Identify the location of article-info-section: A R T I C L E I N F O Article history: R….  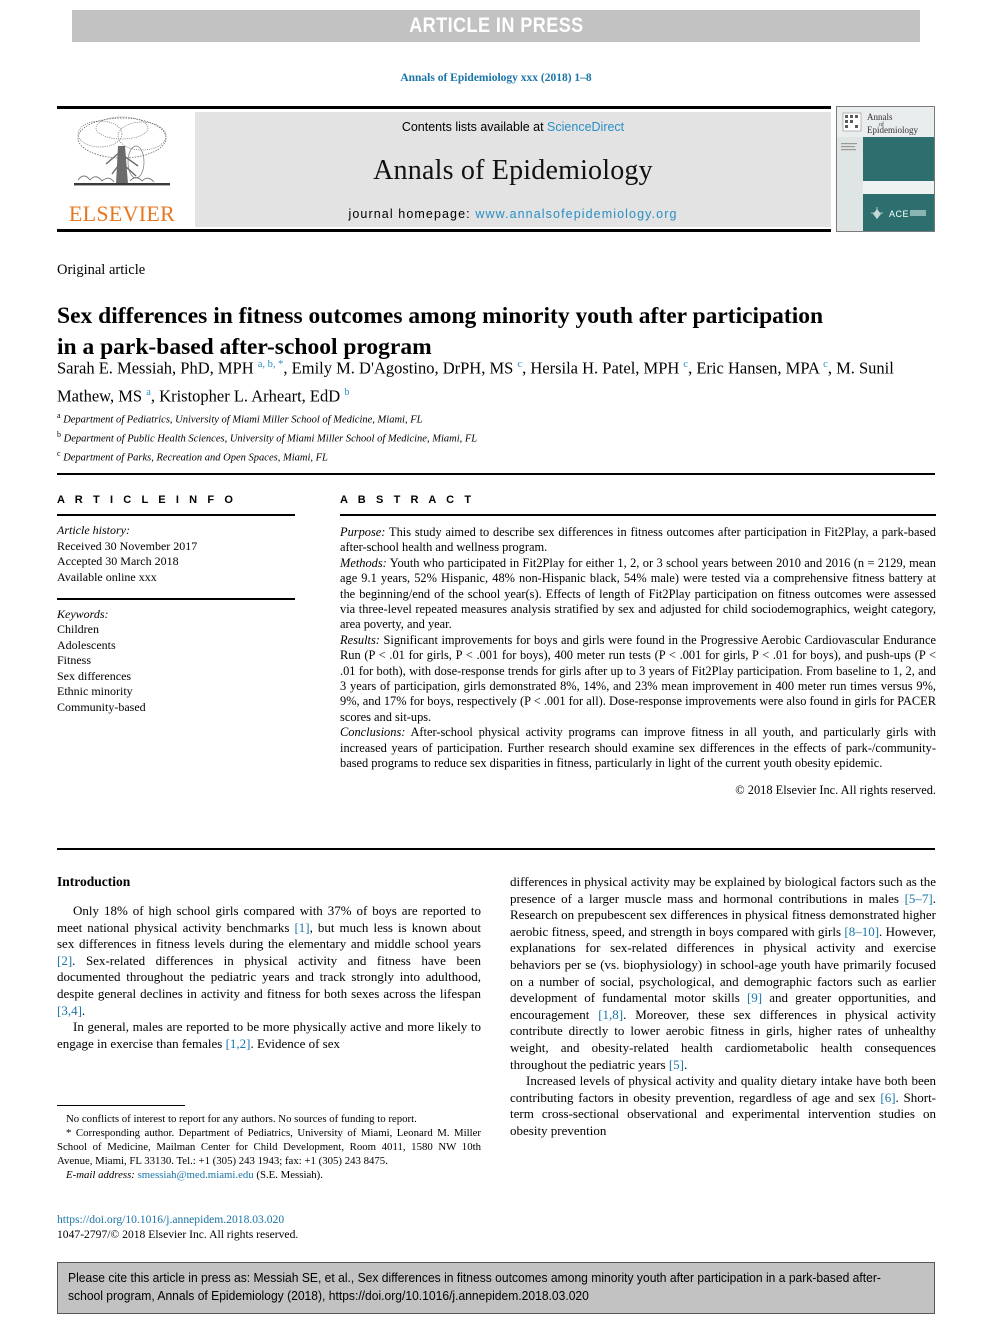
(176, 604).